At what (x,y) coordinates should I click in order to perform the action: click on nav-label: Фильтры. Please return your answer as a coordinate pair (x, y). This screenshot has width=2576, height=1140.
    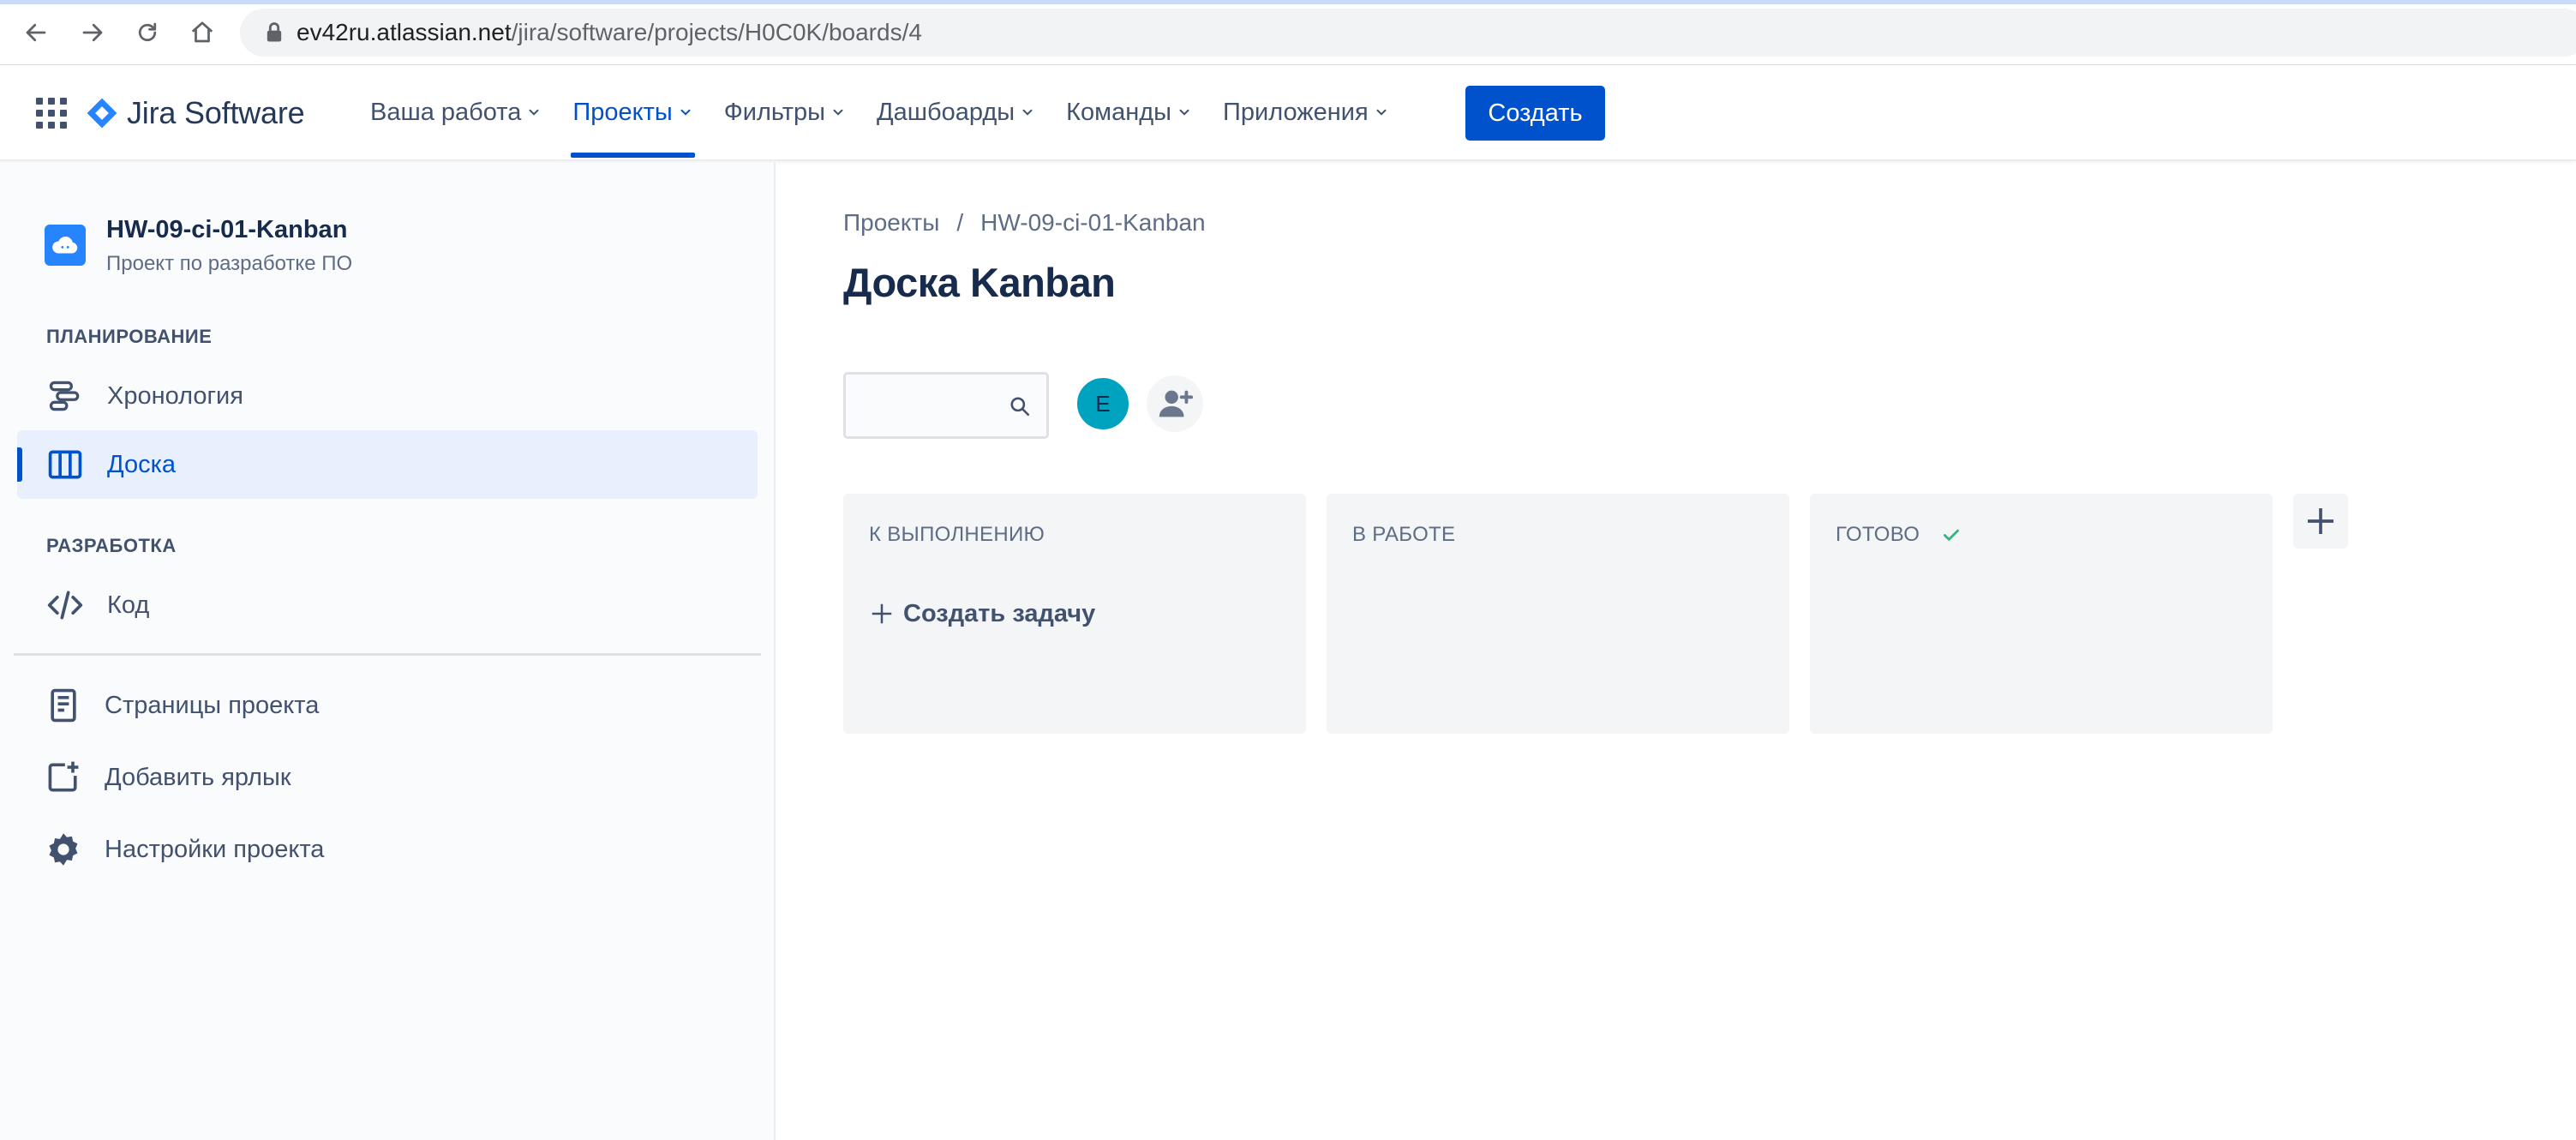
    Looking at the image, I should click on (774, 112).